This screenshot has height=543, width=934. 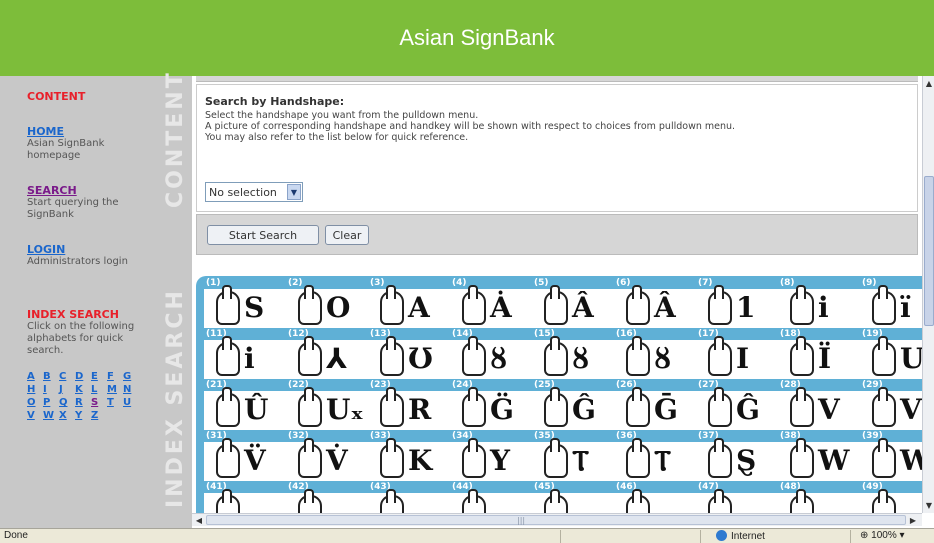 I want to click on handshape-cell: Ḡ, so click(x=654, y=408).